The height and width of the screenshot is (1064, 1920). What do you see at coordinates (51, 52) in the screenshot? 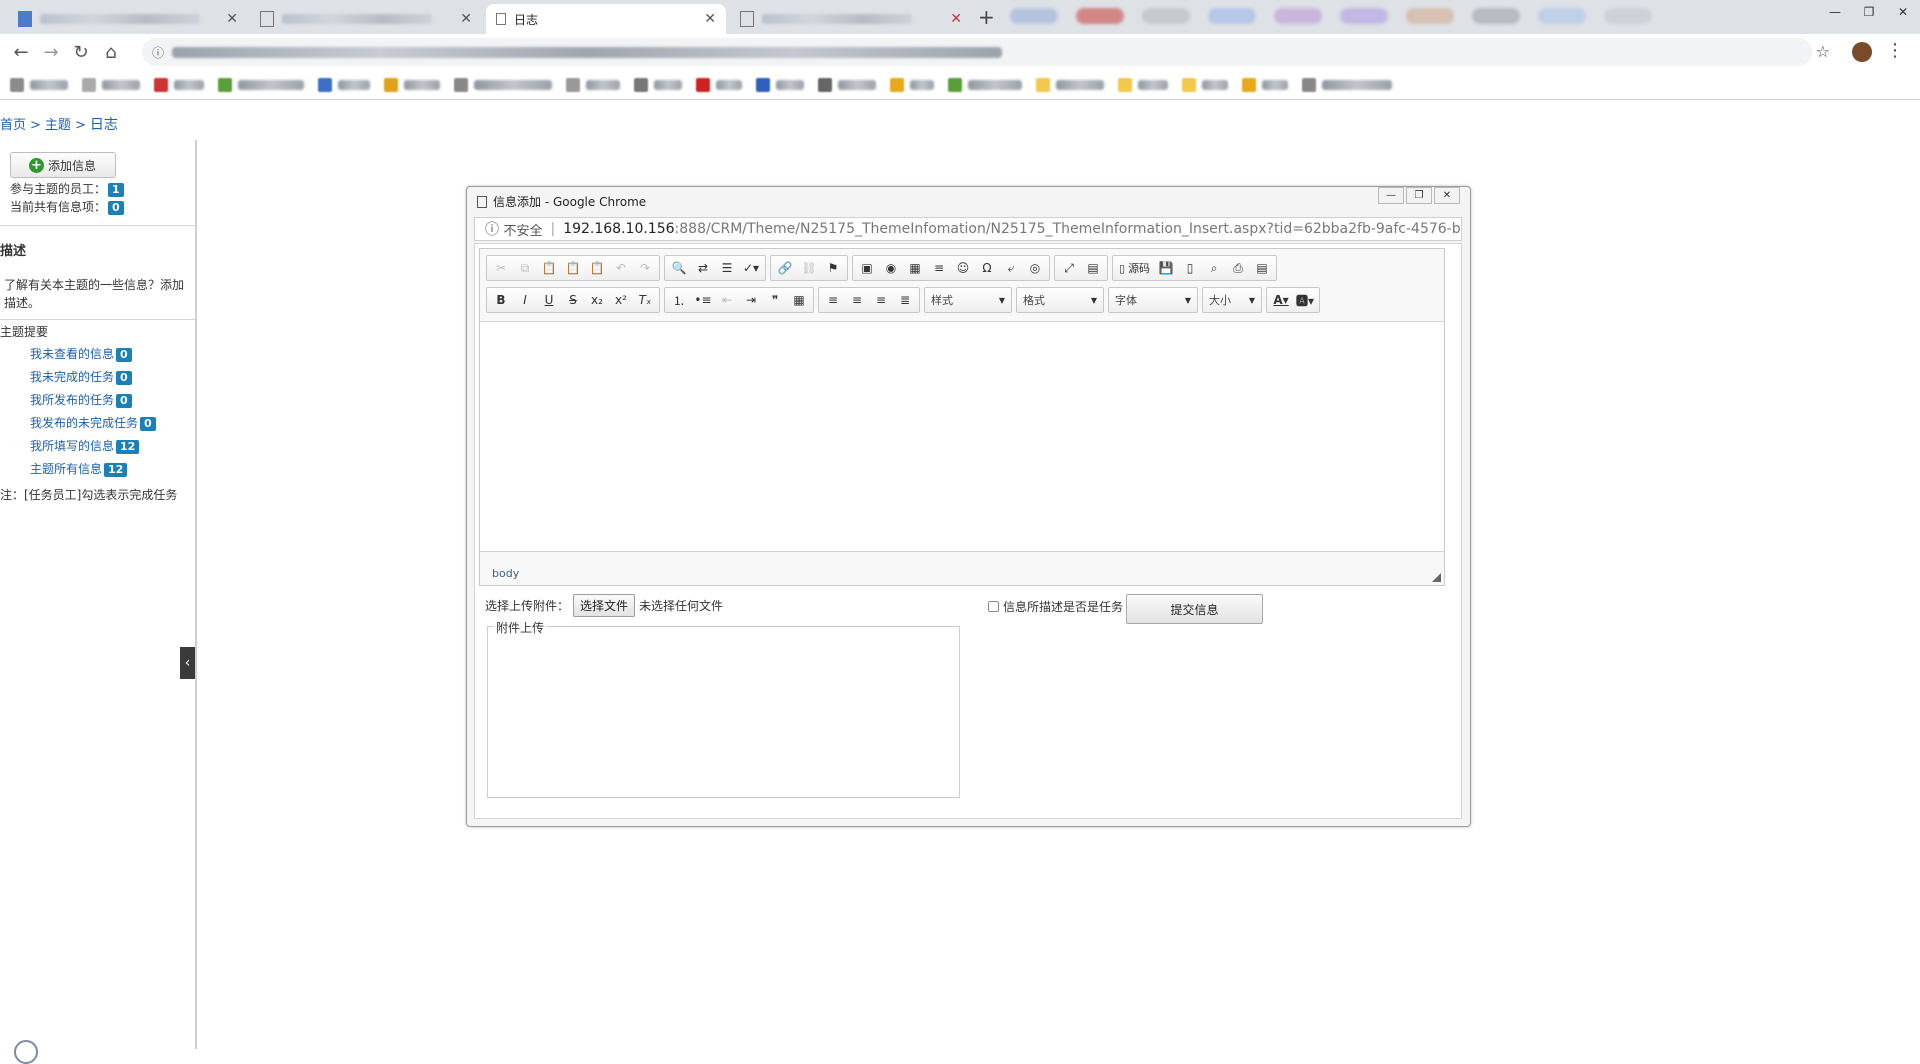
I see `forward-icon: →` at bounding box center [51, 52].